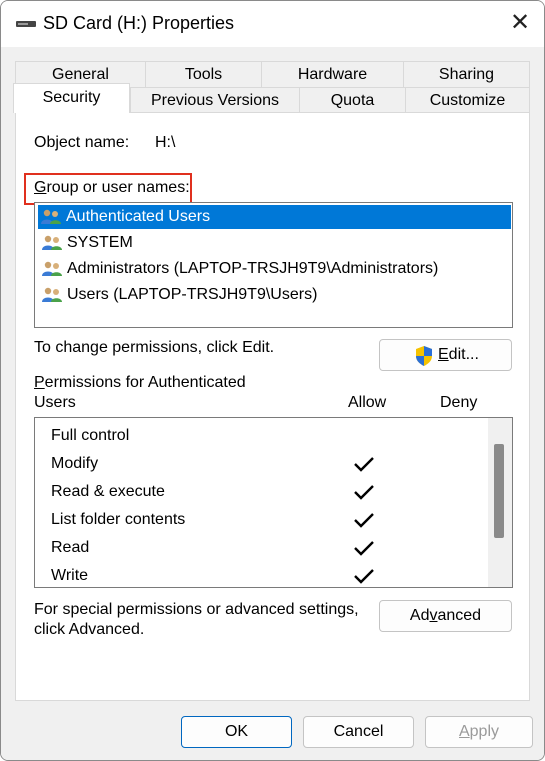  Describe the element at coordinates (484, 731) in the screenshot. I see `apply-rest: pply` at that location.